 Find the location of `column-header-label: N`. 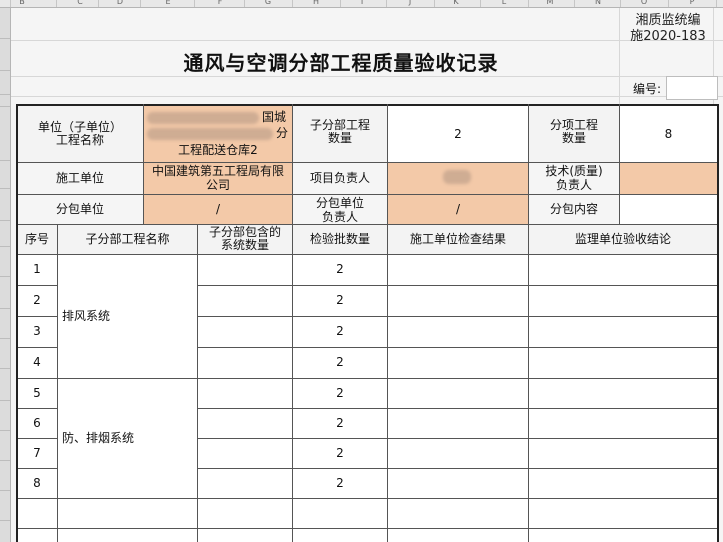

column-header-label: N is located at coordinates (598, 3).